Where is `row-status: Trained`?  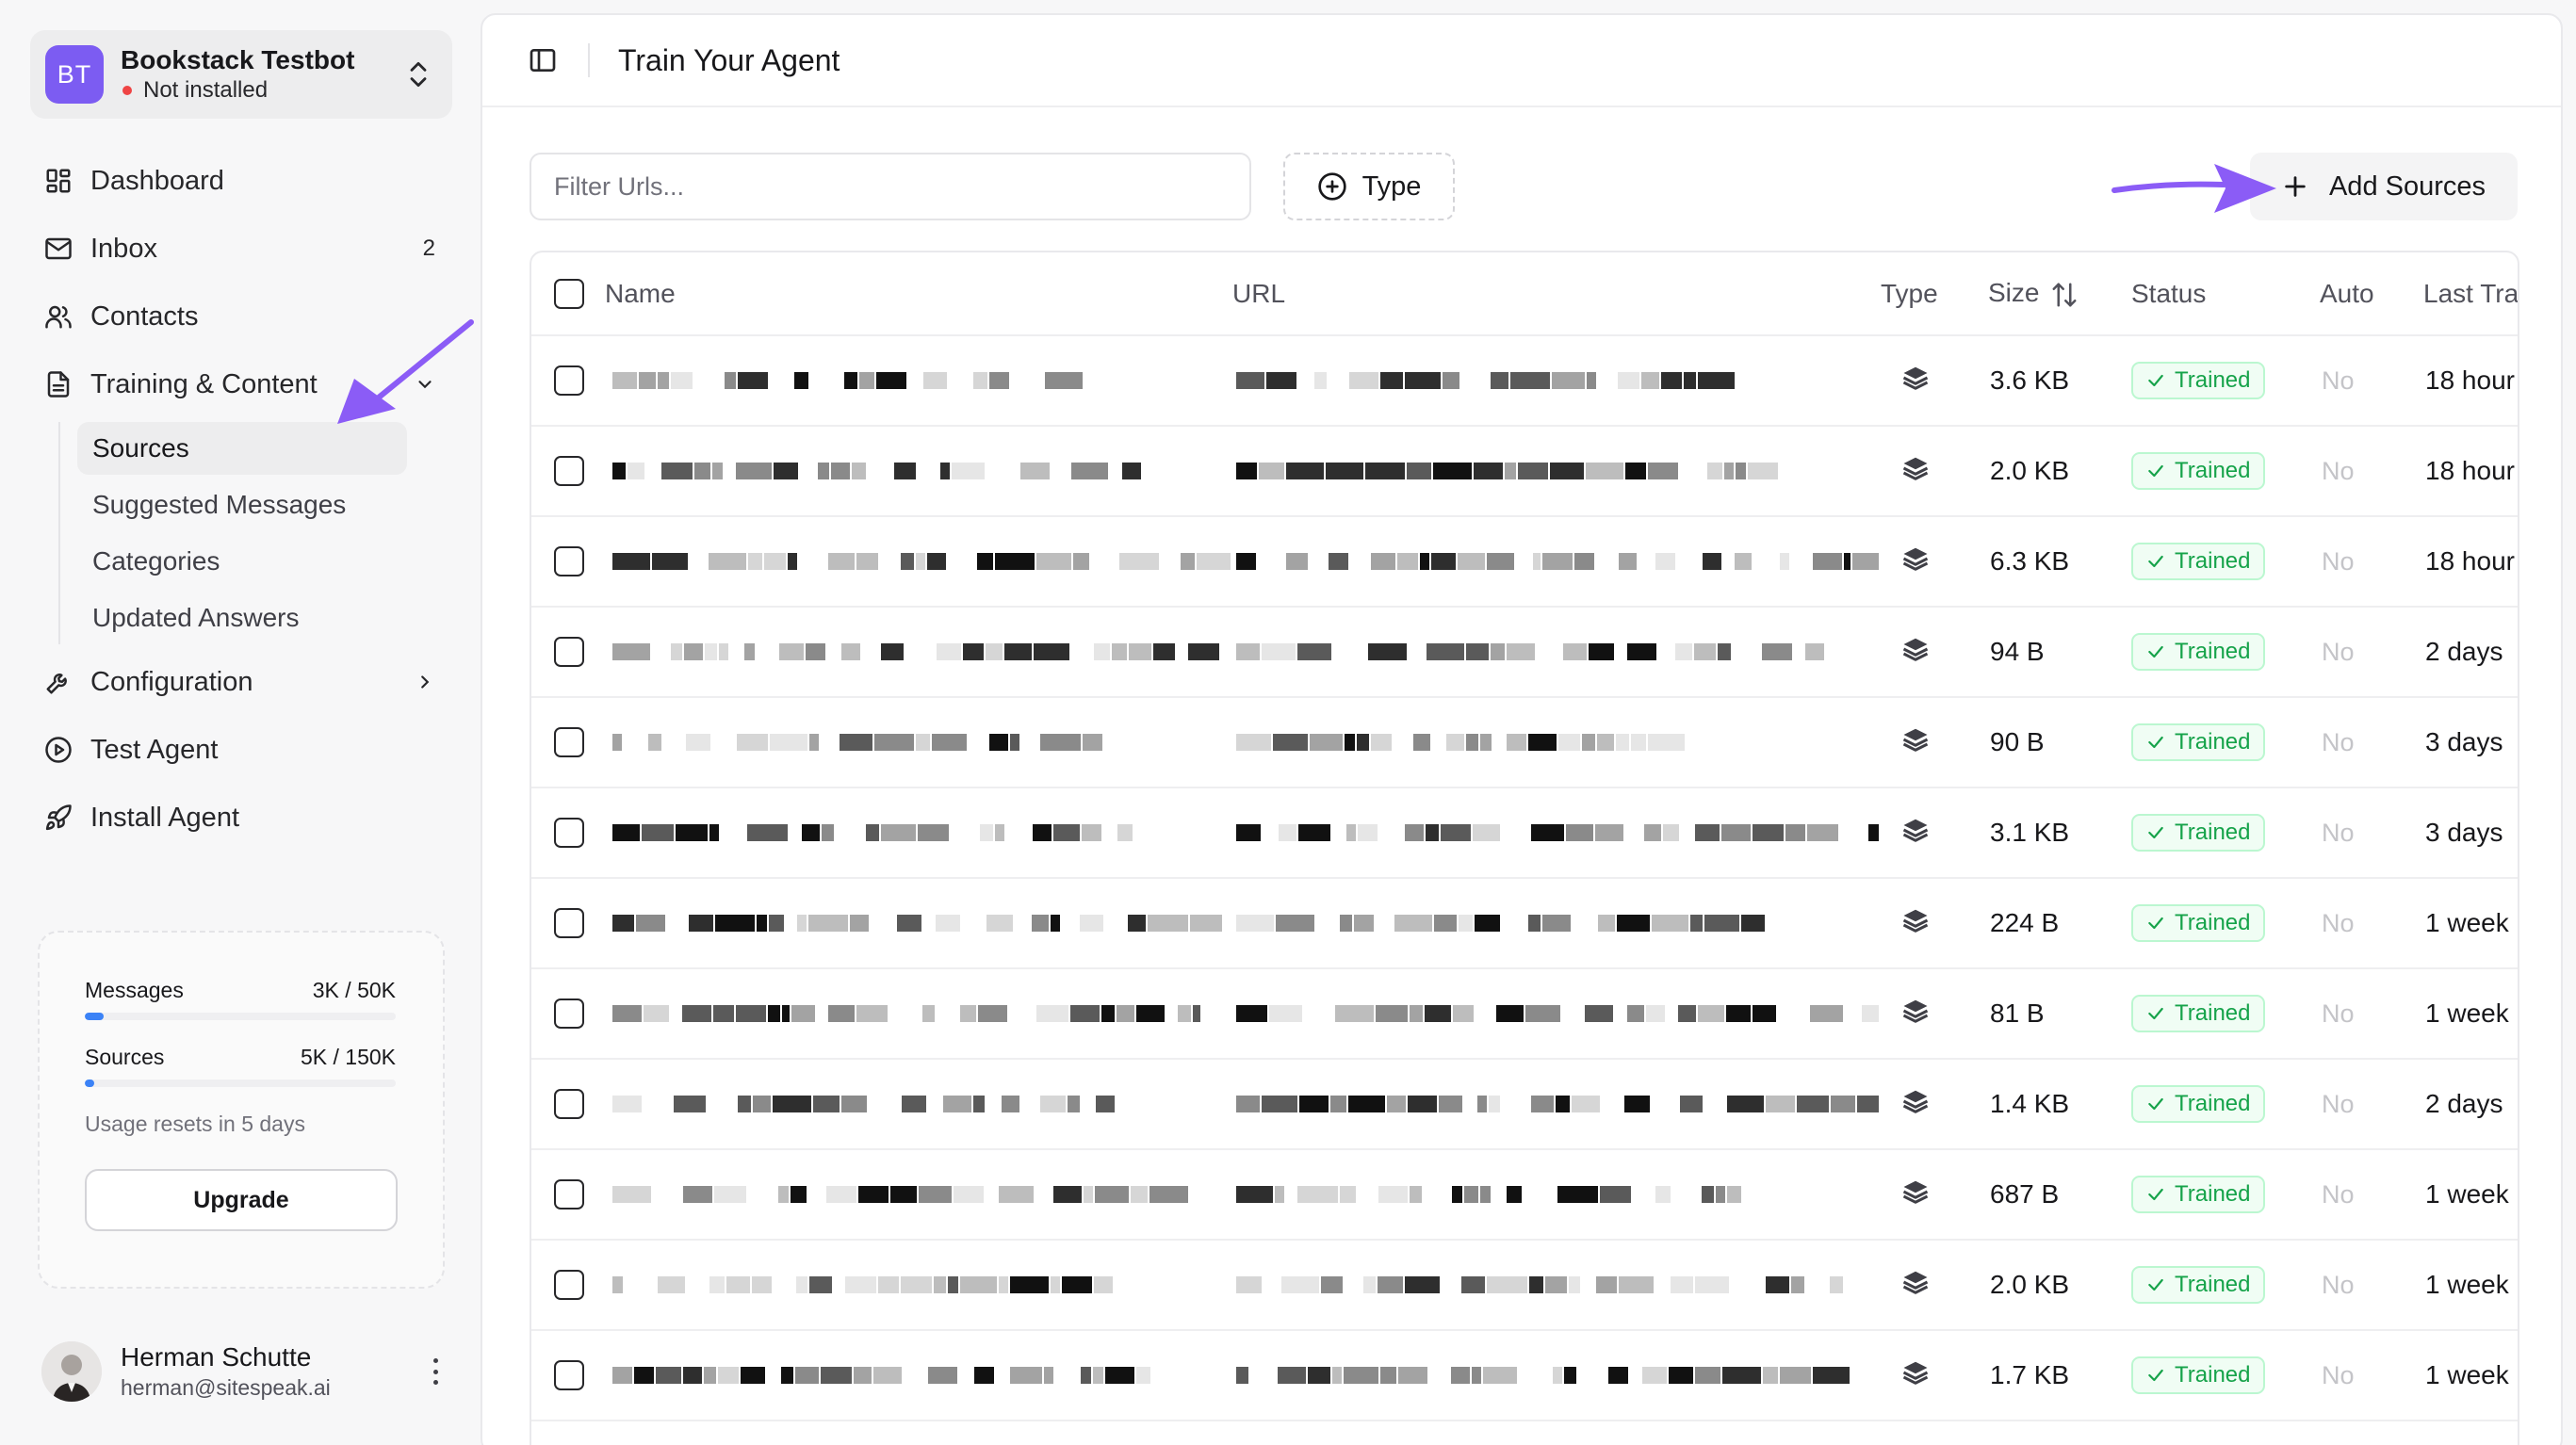
row-status: Trained is located at coordinates (2225, 1013).